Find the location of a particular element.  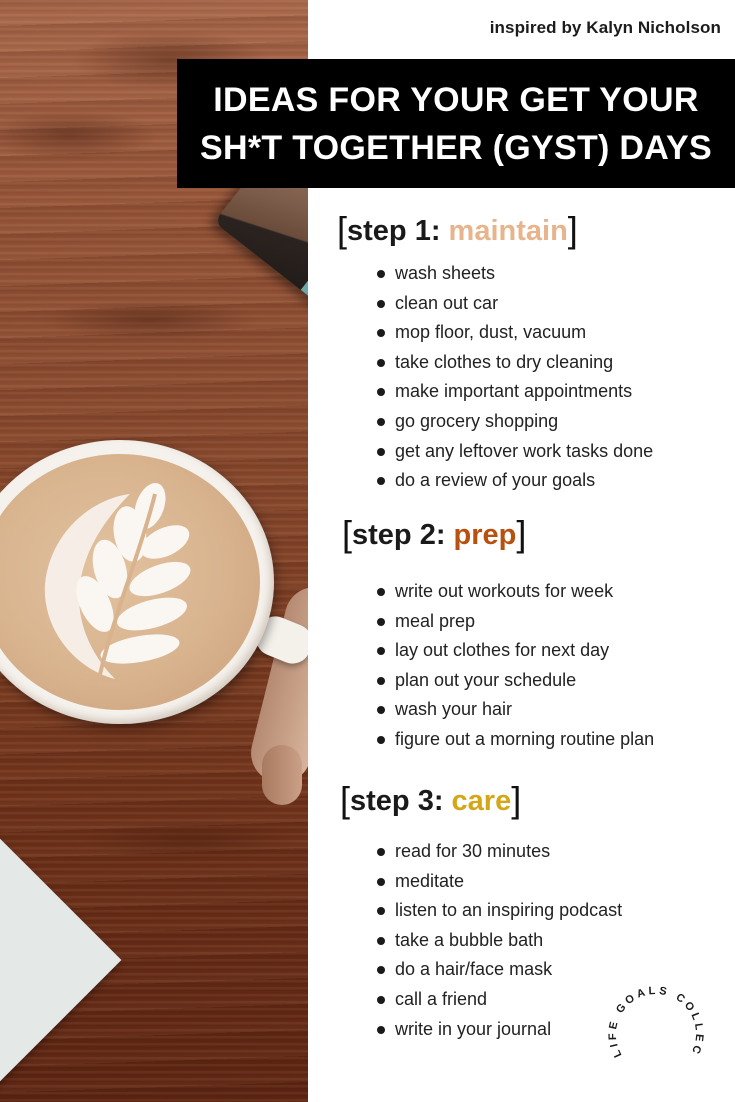

life-goals-collective-logo: LIFE GOALS COLLECTIVE is located at coordinates (655, 1017).